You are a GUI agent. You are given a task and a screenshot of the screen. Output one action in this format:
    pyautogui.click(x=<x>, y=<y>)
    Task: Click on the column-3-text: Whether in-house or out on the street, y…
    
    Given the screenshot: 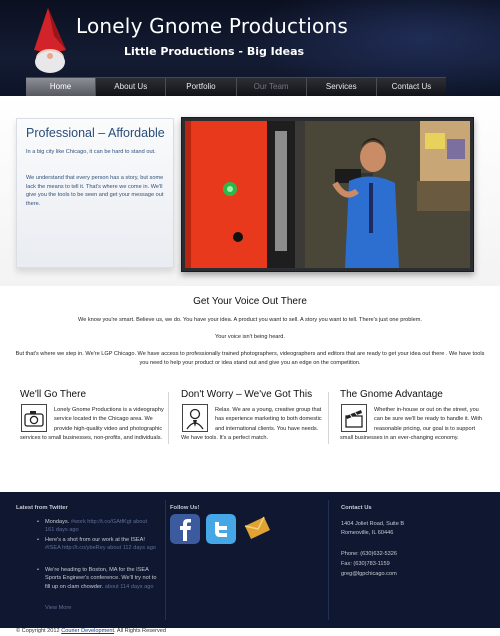 What is the action you would take?
    pyautogui.click(x=411, y=424)
    